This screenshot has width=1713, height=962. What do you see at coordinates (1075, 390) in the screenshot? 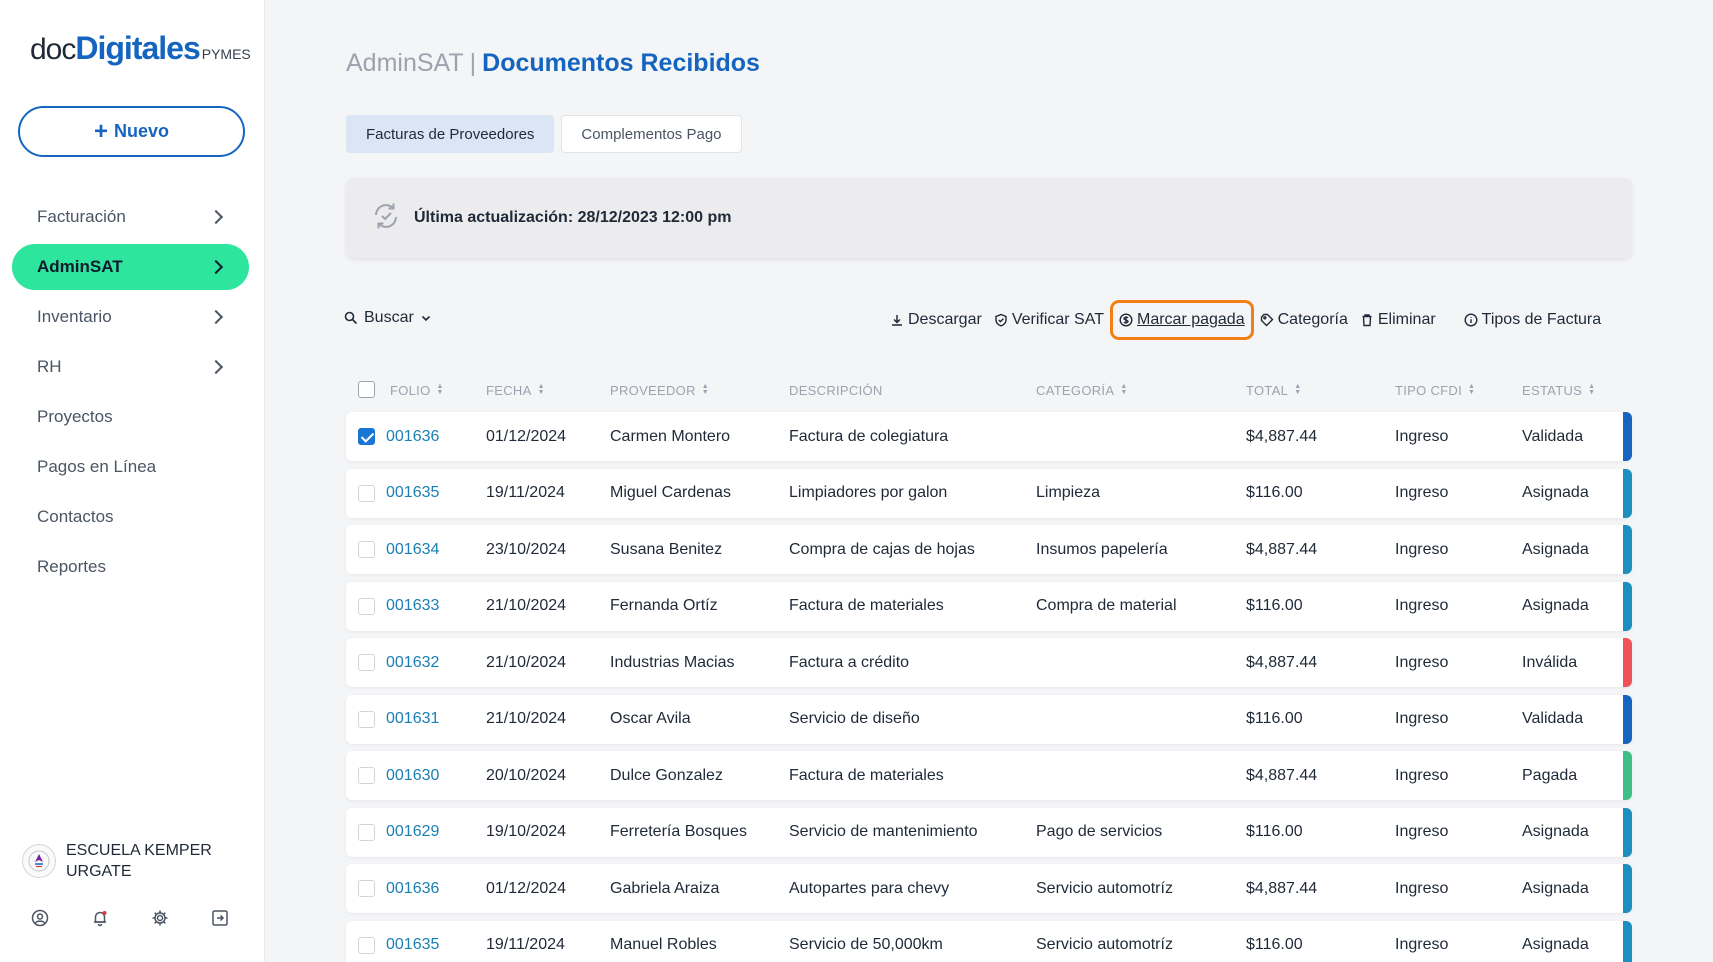
I see `column-label-categoria: CATEGORÍA` at bounding box center [1075, 390].